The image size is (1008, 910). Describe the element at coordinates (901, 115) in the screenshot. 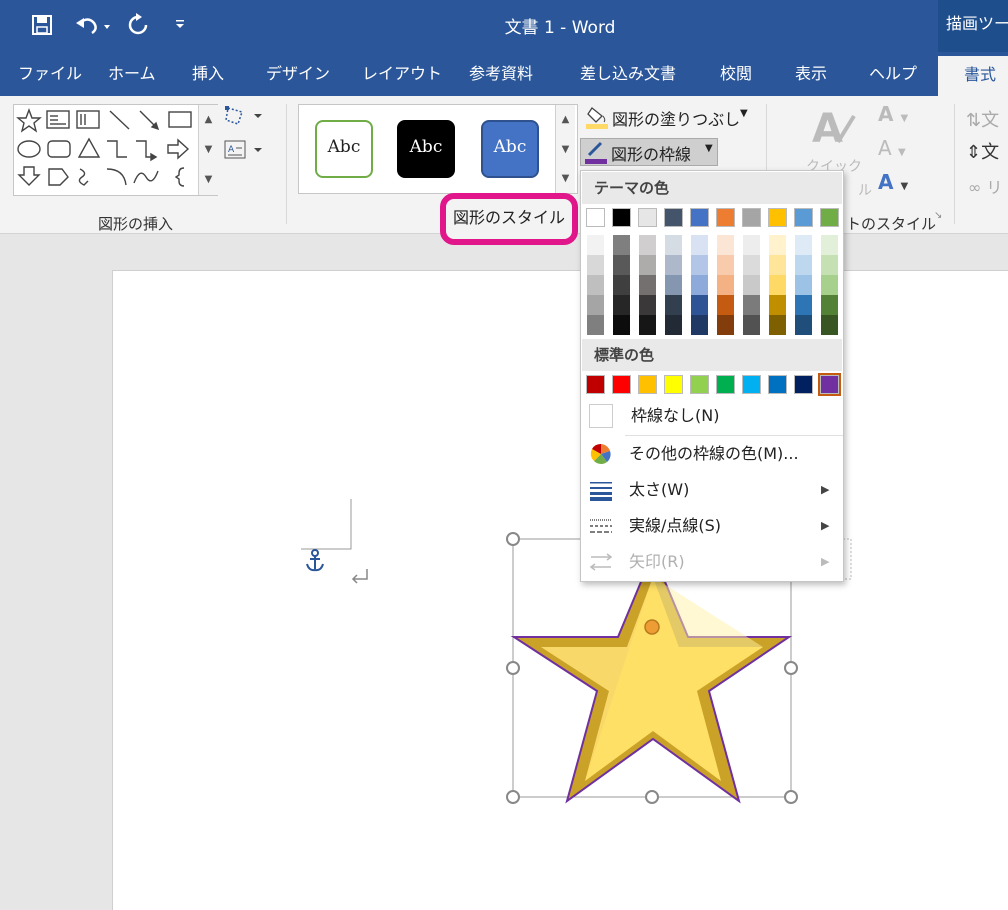

I see `text-fill-icon: A ▼` at that location.